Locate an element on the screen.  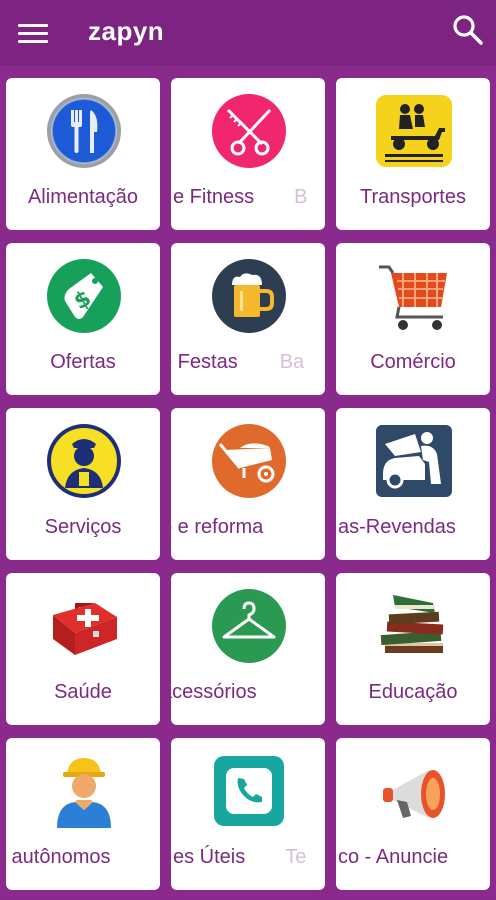
category-label: es Úteis Te is located at coordinates (240, 857).